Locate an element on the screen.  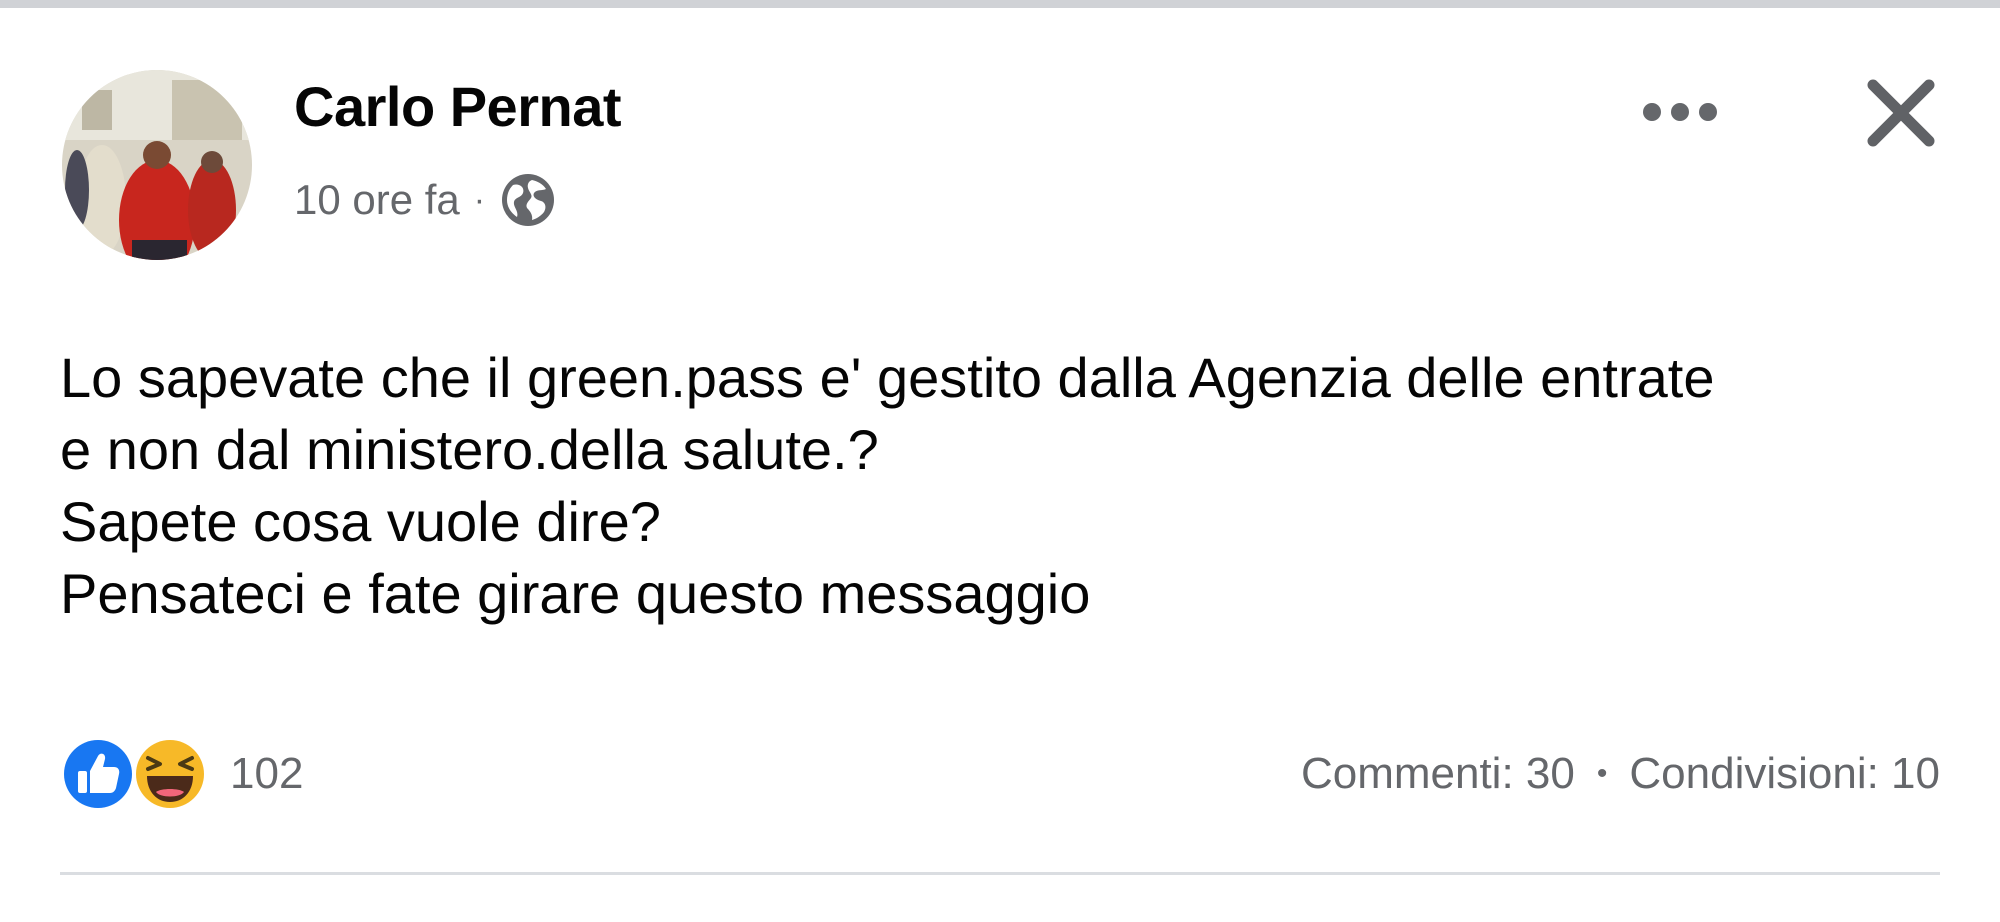
message-line: e non dal ministero.della salute.? is located at coordinates (469, 449).